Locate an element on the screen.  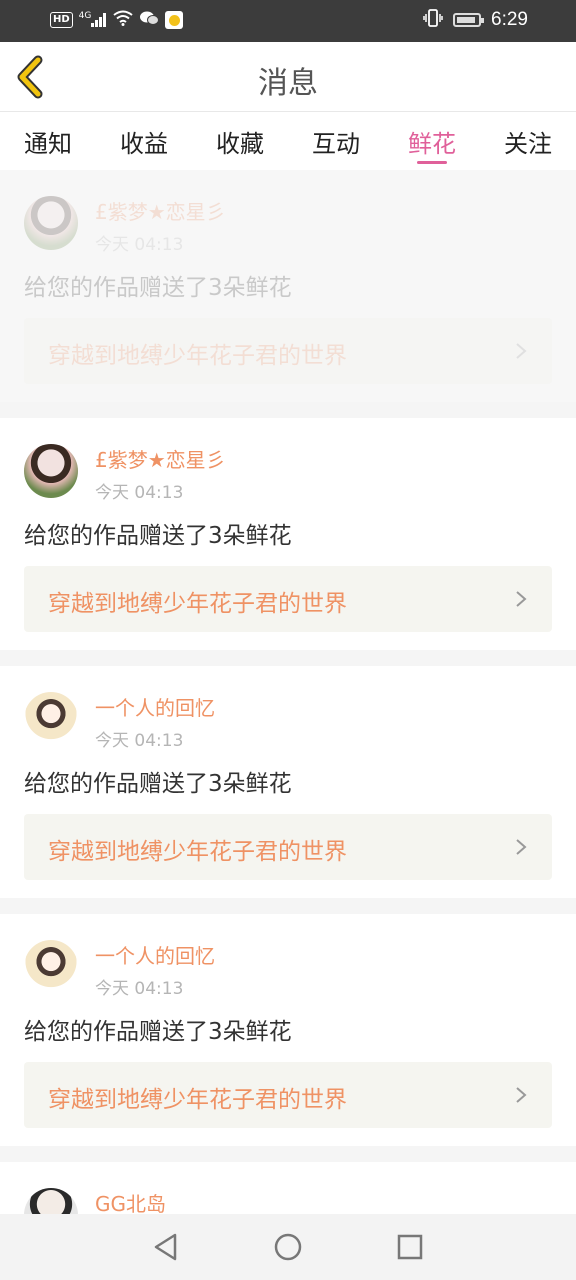
battery-icon is located at coordinates (469, 20).